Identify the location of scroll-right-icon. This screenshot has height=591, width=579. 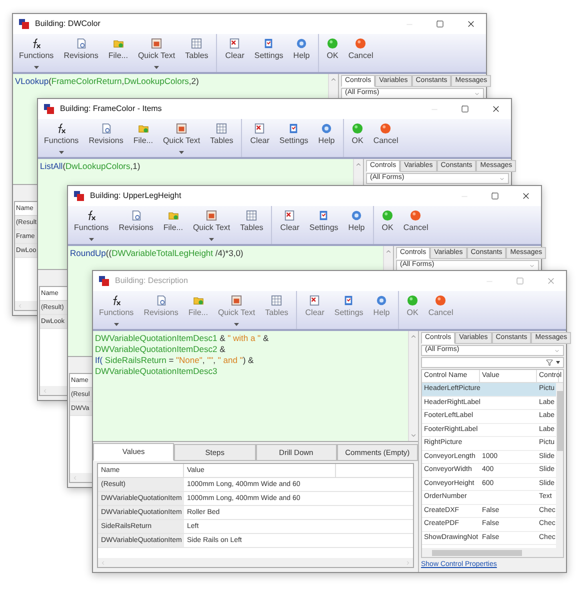
(408, 563).